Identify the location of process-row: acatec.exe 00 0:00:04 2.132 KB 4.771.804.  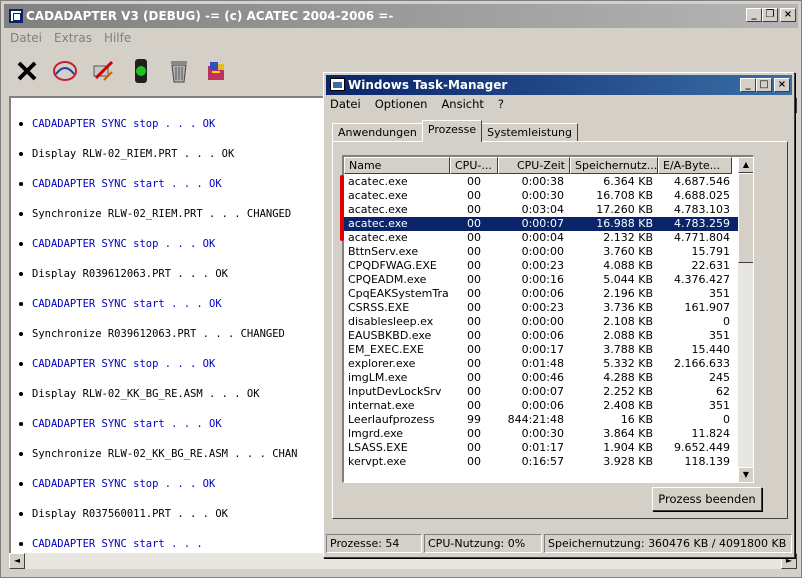
(541, 238).